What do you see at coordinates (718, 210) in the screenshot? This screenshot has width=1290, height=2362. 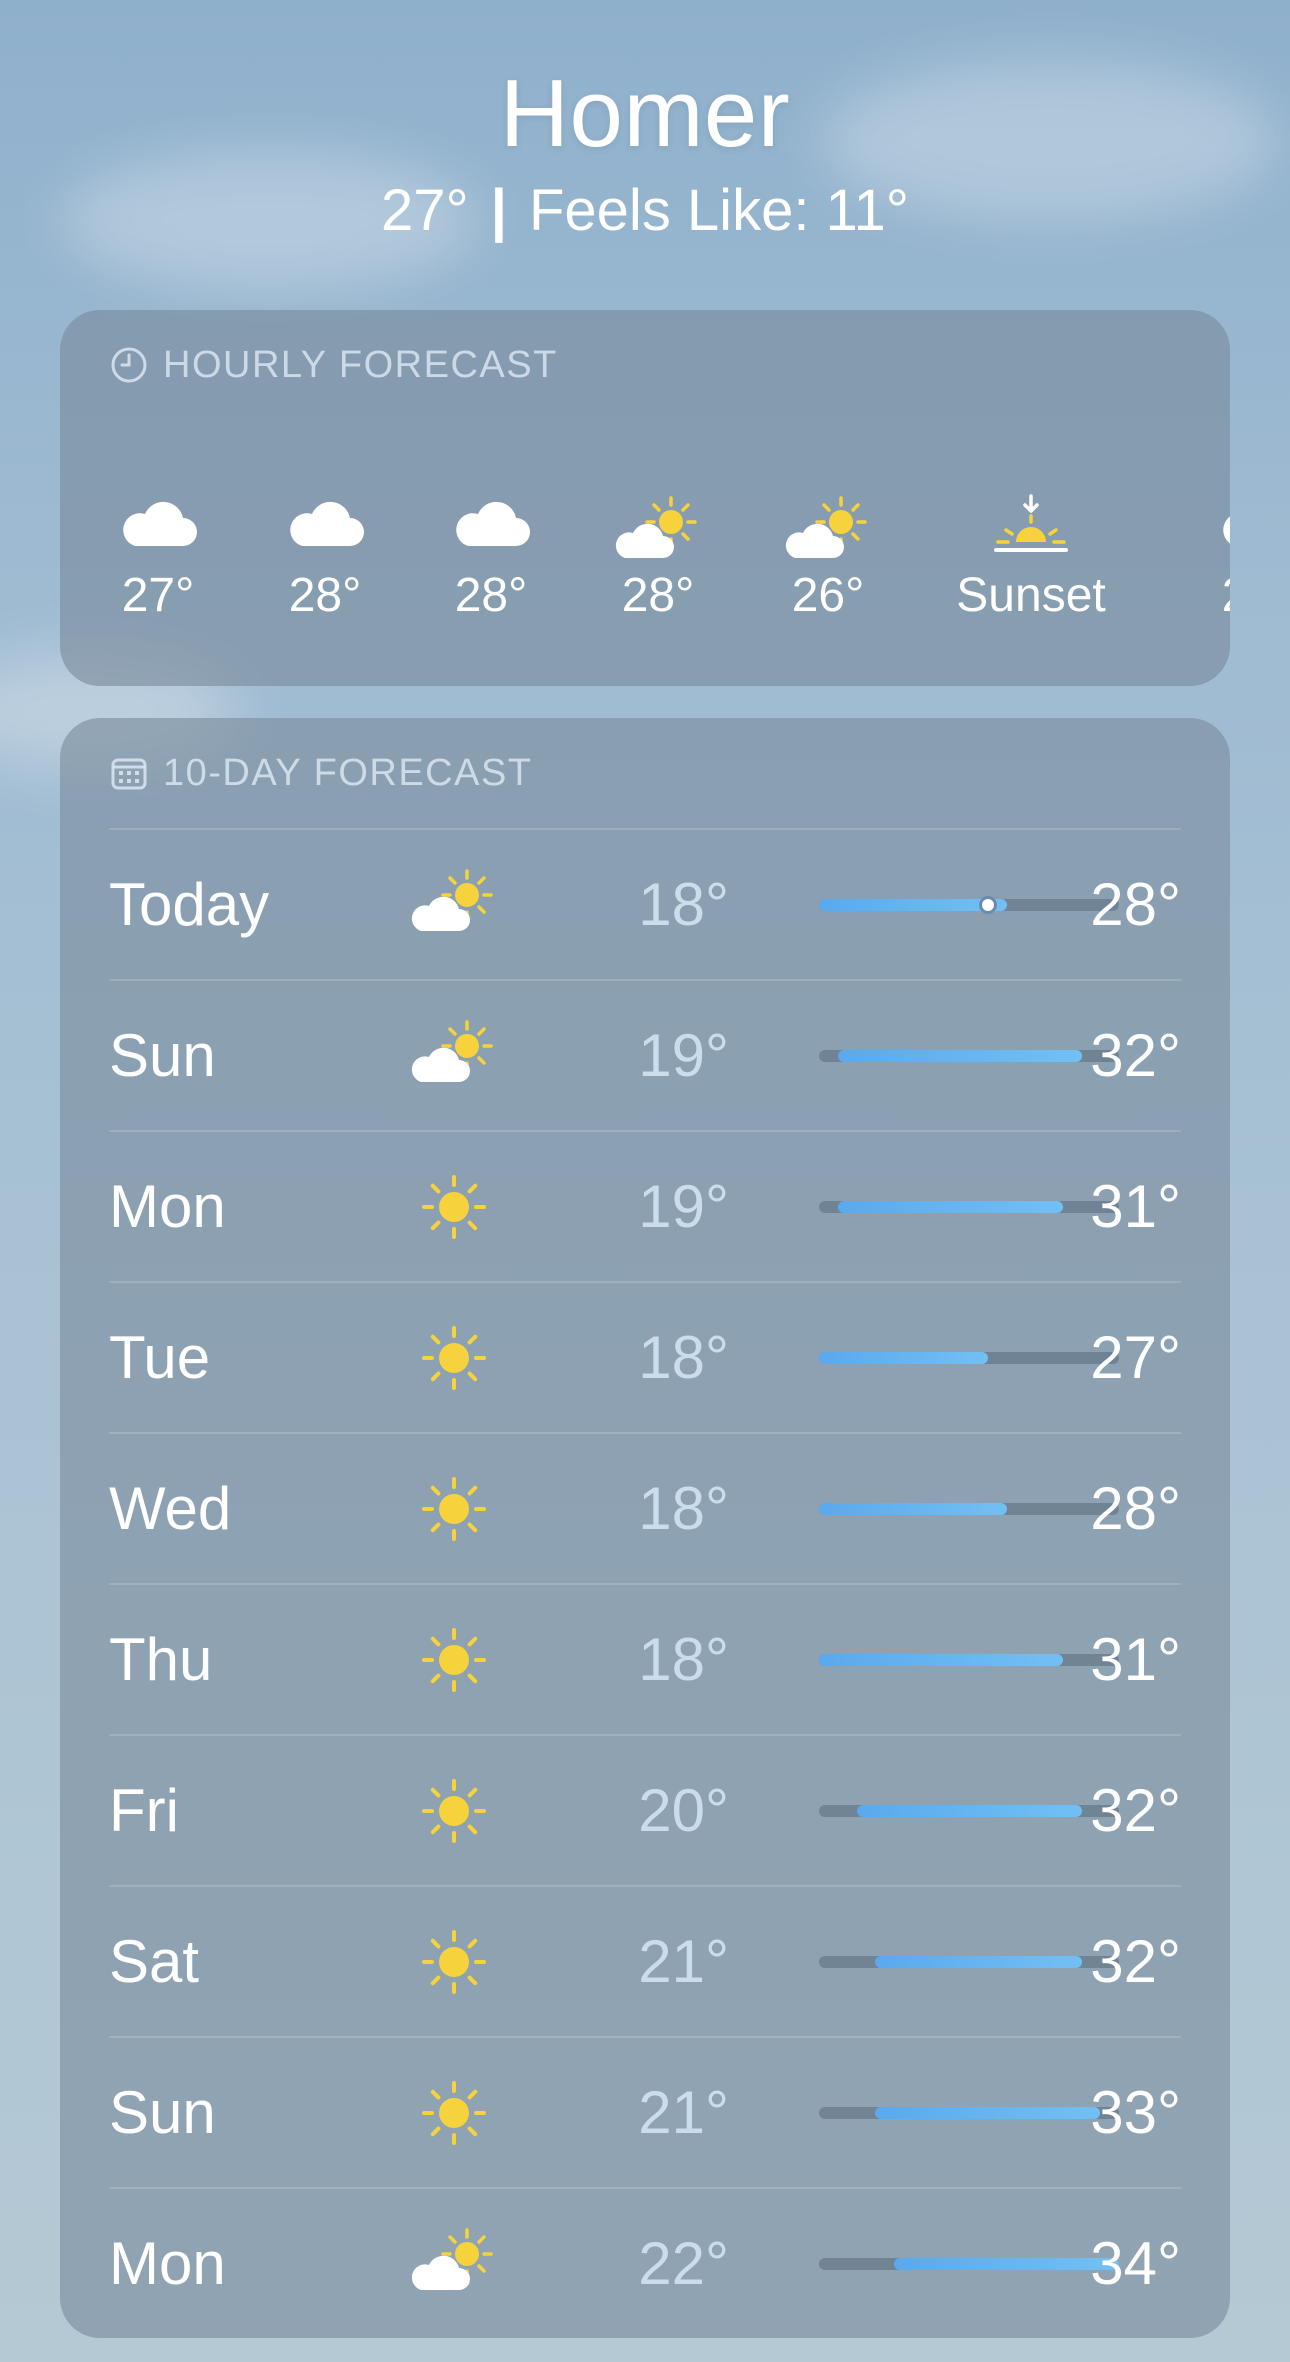 I see `feels-like: Feels Like: 11°` at bounding box center [718, 210].